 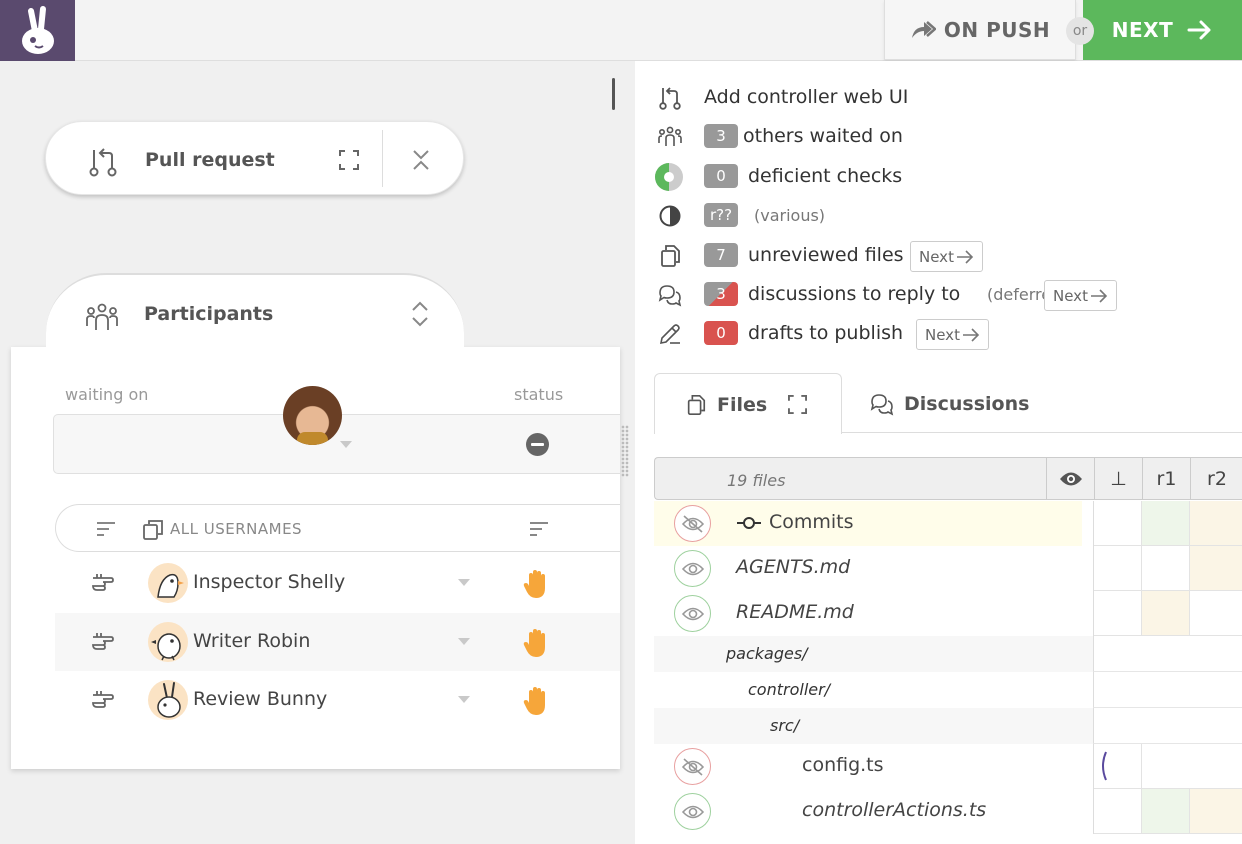 I want to click on tab-files: Files, so click(x=748, y=403).